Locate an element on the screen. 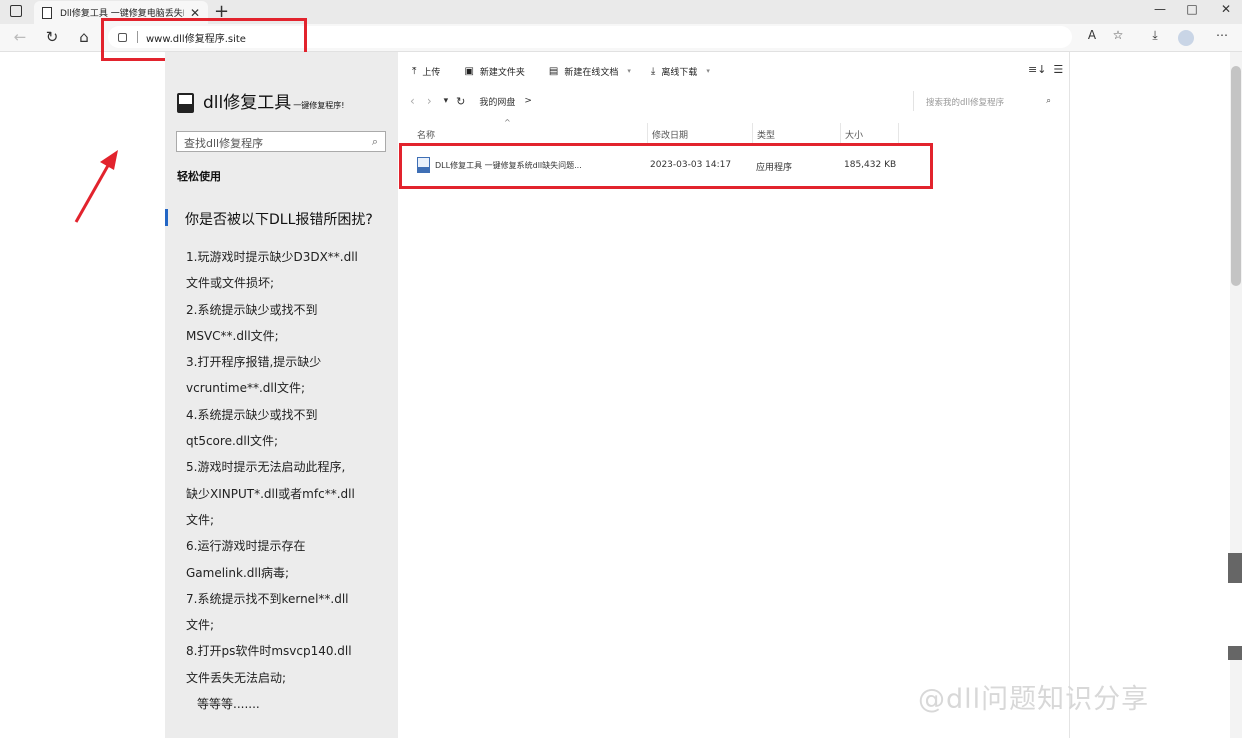 This screenshot has width=1242, height=738. issue-line: Gamelink.dll病毒; is located at coordinates (238, 572).